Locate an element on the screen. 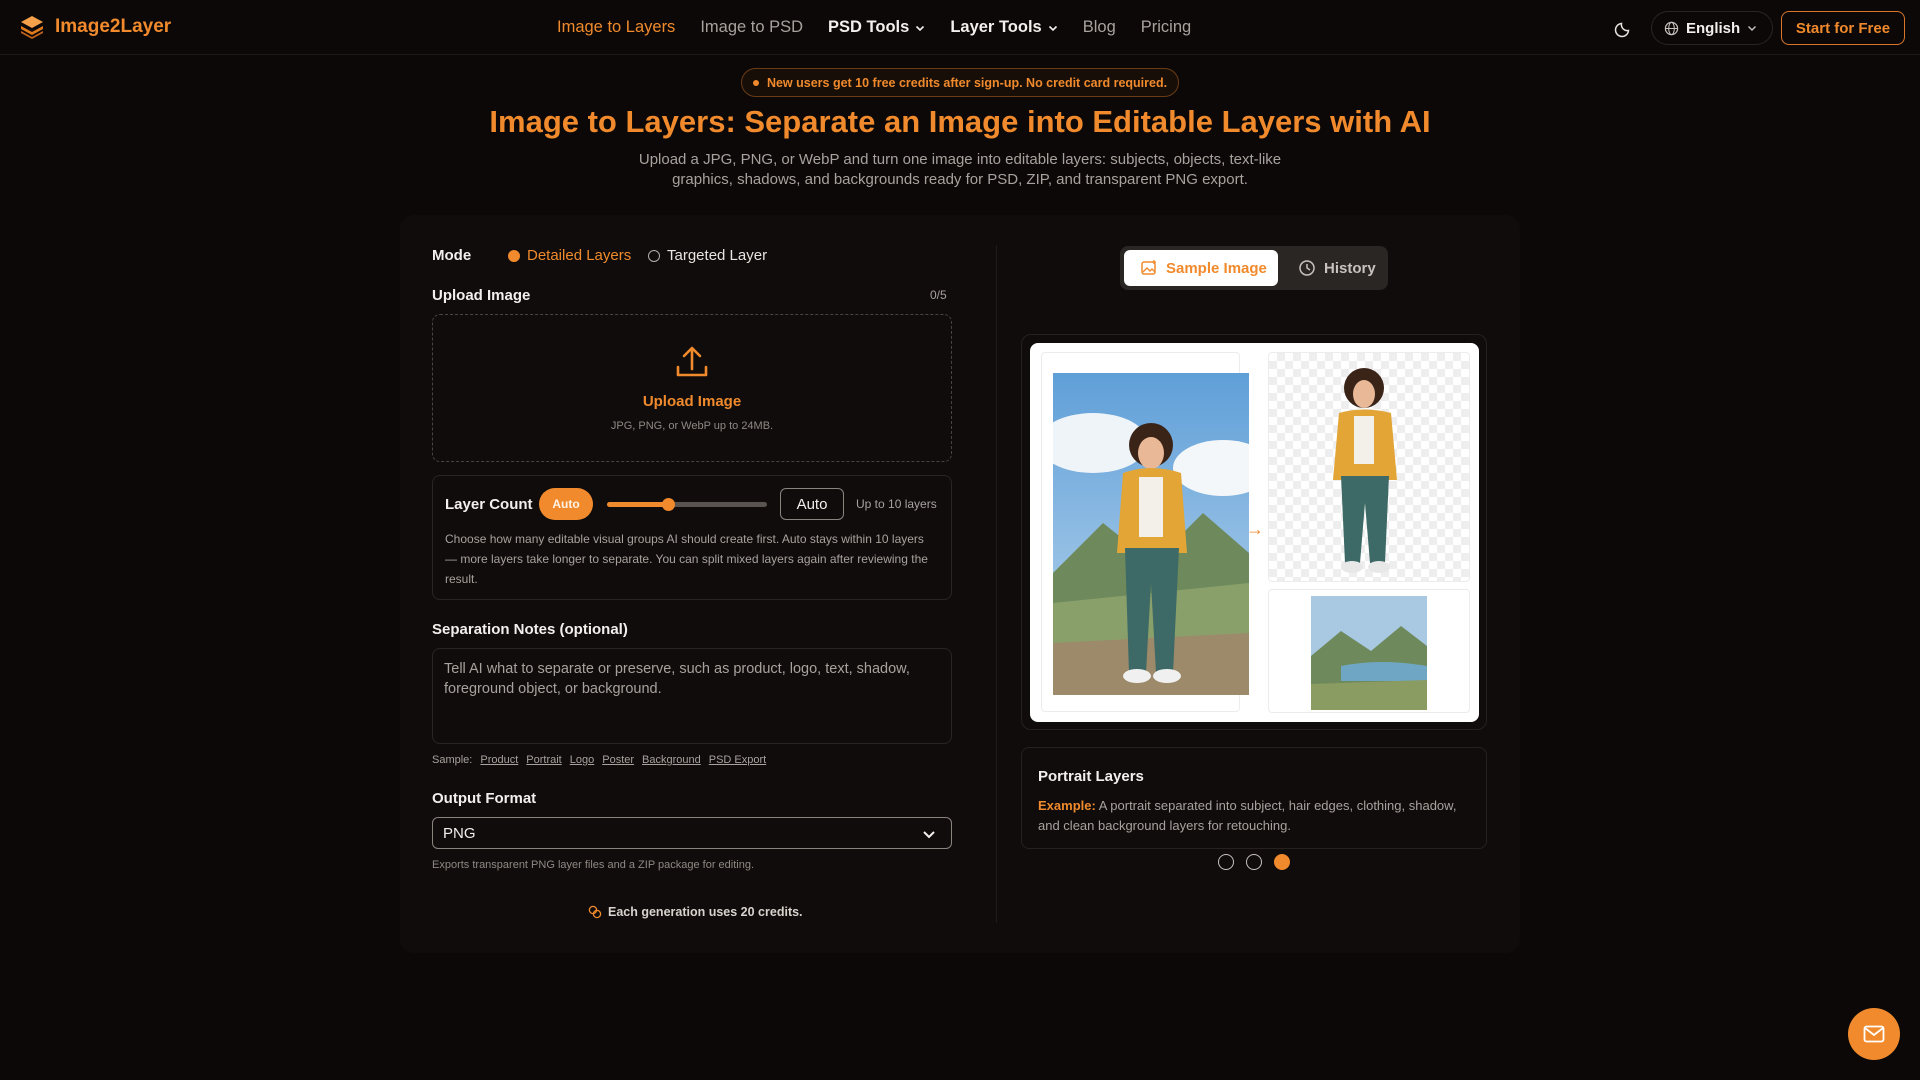 This screenshot has height=1080, width=1920. sample-preview: → is located at coordinates (1254, 532).